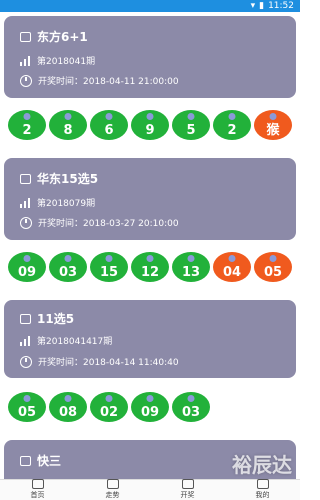  I want to click on status-bar: ▾ ▮ 11:52, so click(150, 6).